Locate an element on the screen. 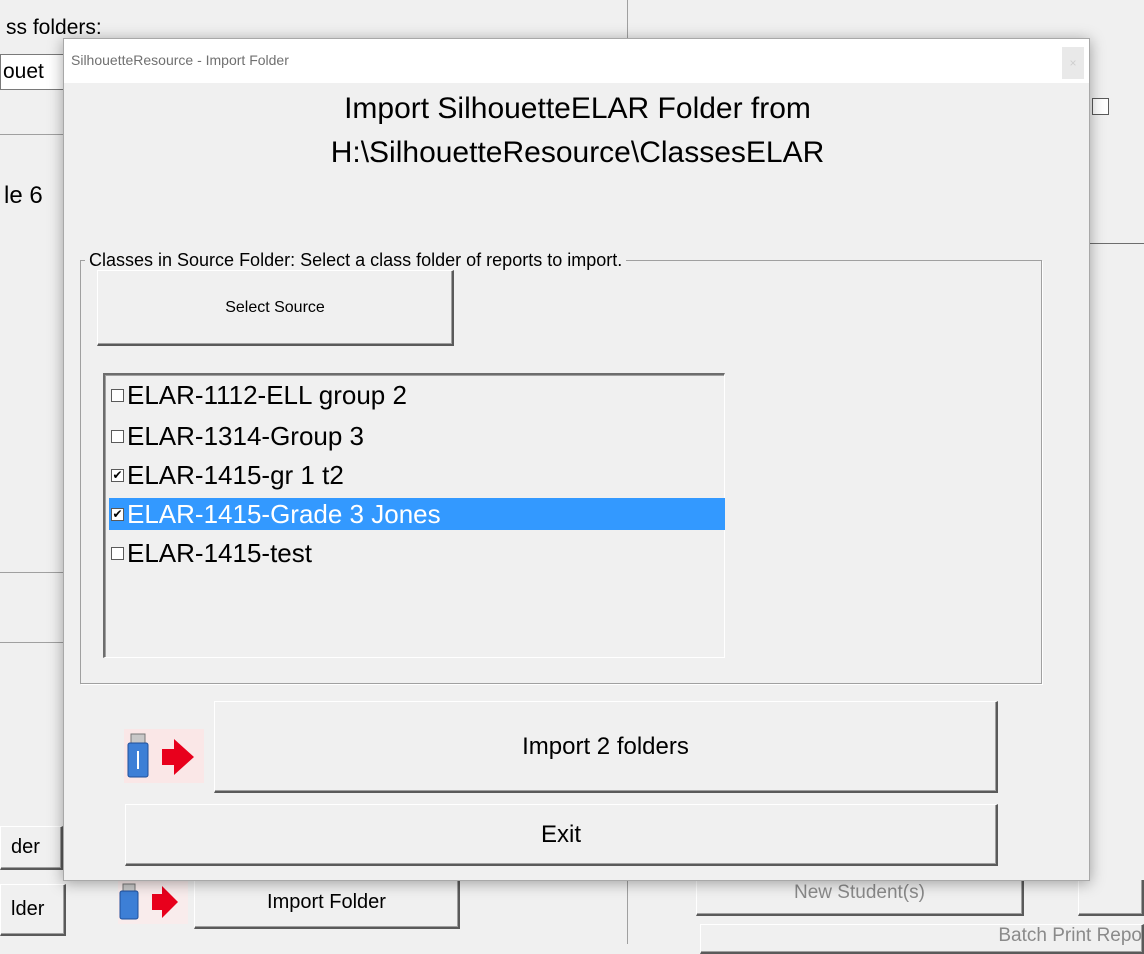  heading-line-1: Import SilhouetteELAR Folder from is located at coordinates (577, 108).